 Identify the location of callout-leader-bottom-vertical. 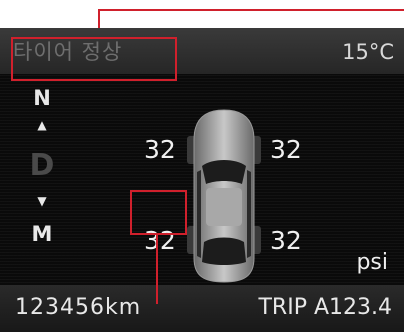
(157, 269).